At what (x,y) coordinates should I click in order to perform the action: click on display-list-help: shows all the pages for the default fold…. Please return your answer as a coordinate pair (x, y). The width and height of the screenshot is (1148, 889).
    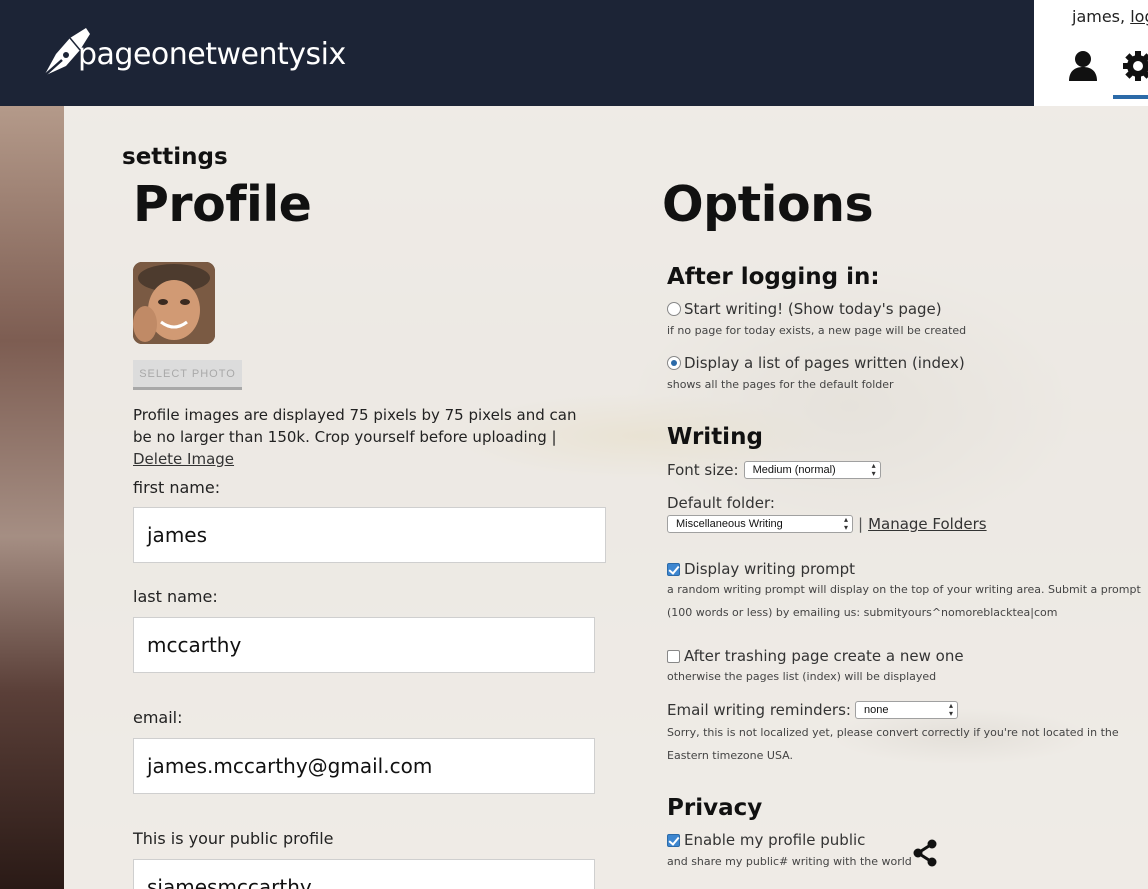
    Looking at the image, I should click on (780, 384).